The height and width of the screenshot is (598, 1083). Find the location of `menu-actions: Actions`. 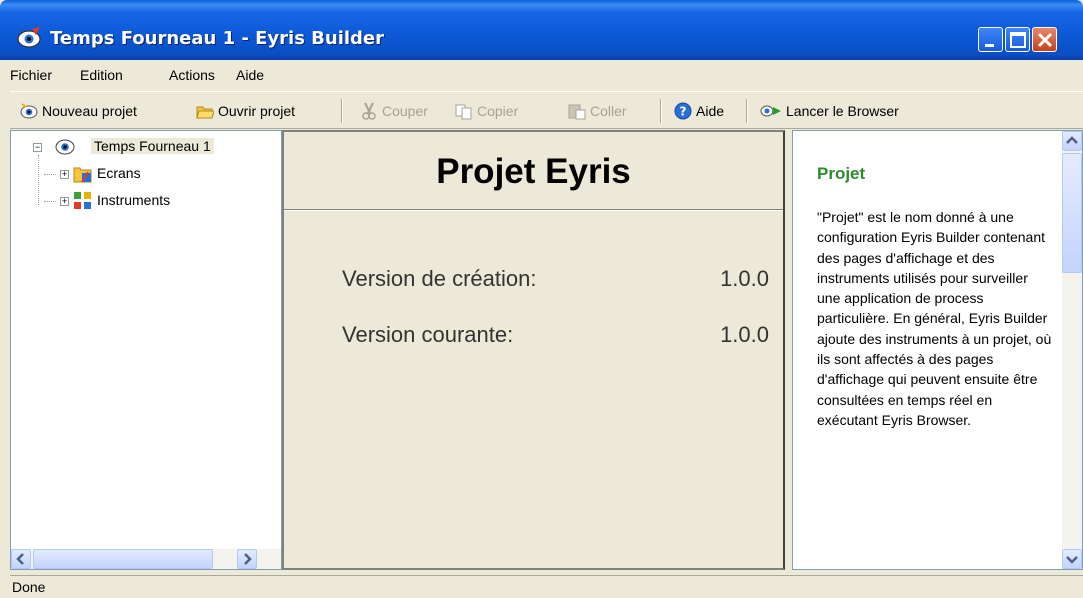

menu-actions: Actions is located at coordinates (192, 75).